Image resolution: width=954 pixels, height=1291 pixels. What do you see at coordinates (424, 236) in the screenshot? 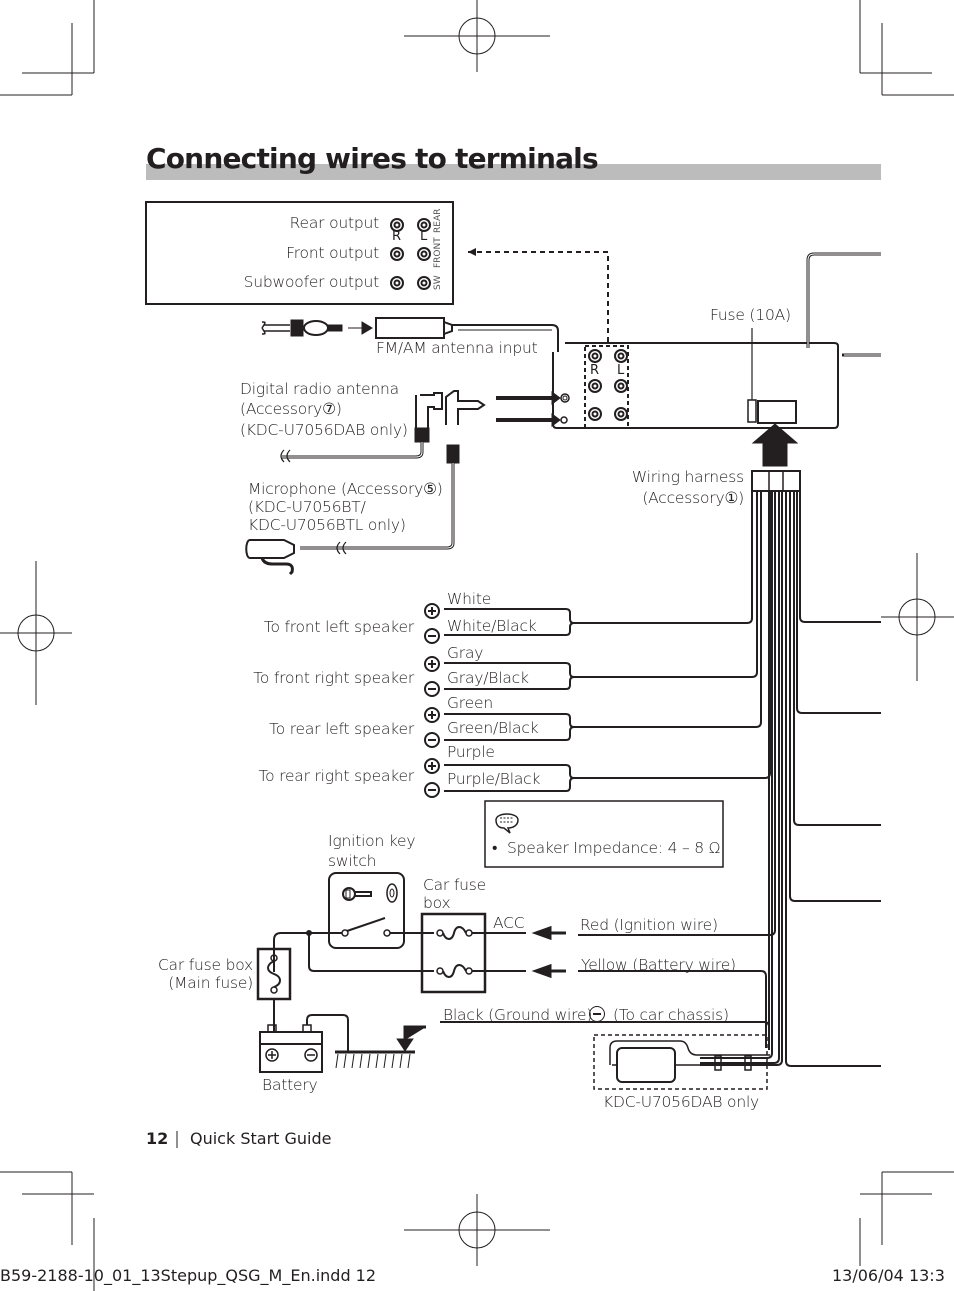
I see `channel-l-label: L` at bounding box center [424, 236].